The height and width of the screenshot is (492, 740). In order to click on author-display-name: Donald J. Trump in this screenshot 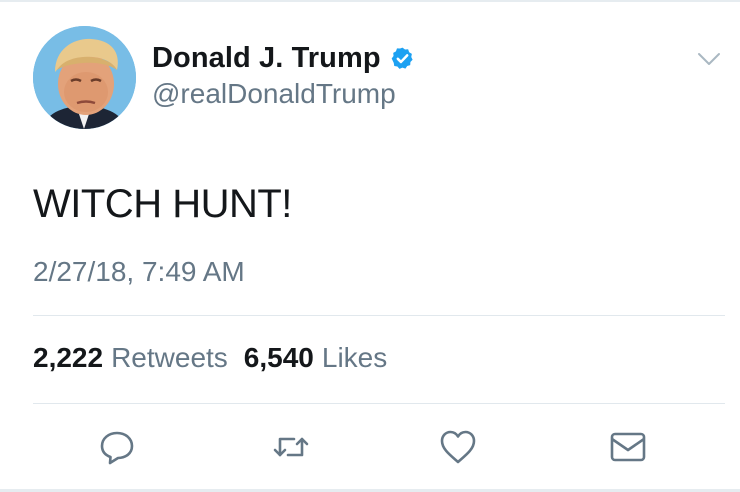, I will do `click(266, 58)`.